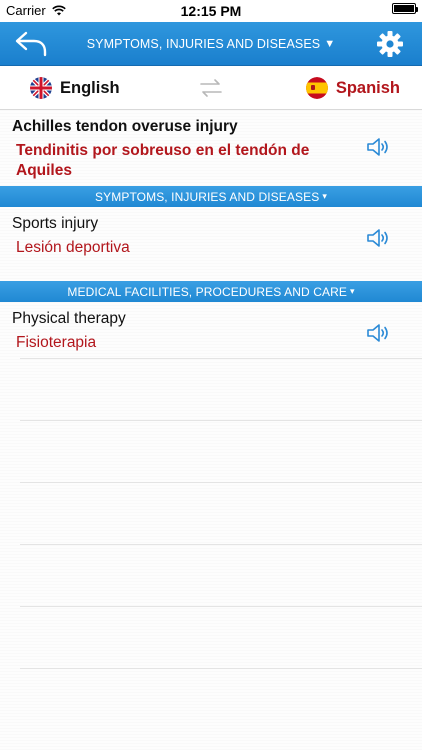 This screenshot has width=422, height=750. I want to click on settings-button, so click(390, 44).